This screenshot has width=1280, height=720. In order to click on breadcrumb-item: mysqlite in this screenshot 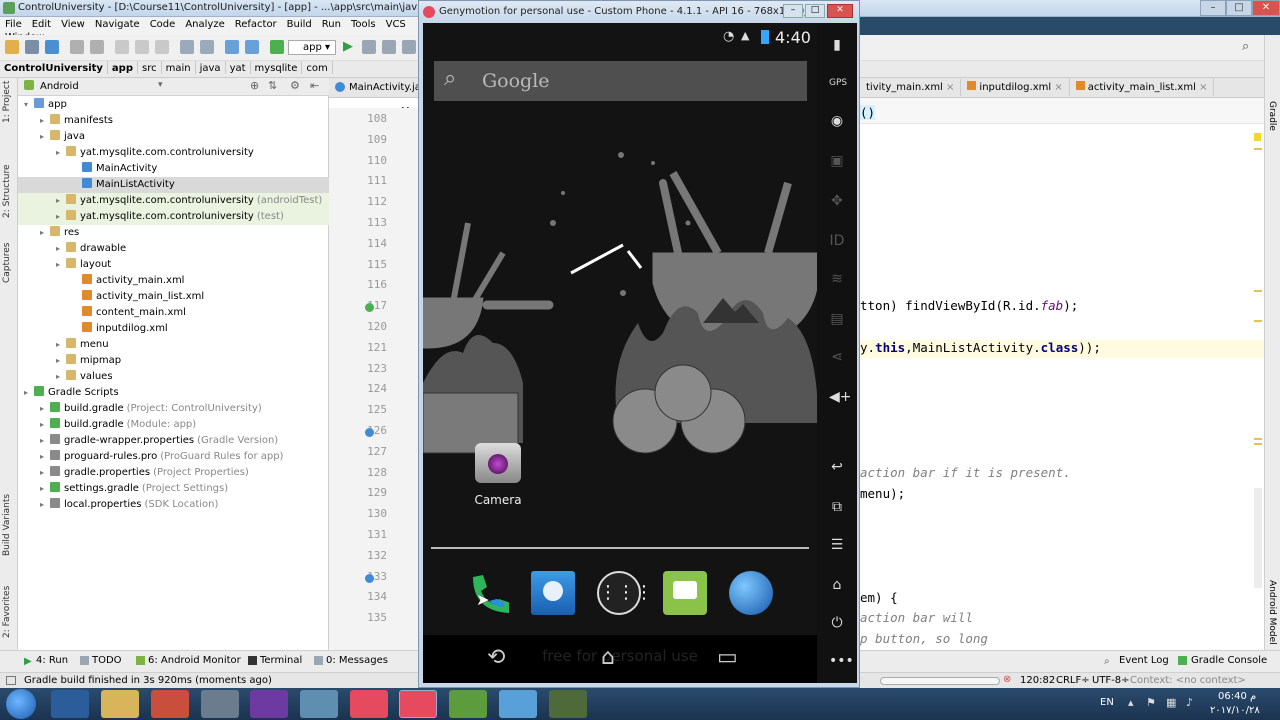, I will do `click(277, 67)`.